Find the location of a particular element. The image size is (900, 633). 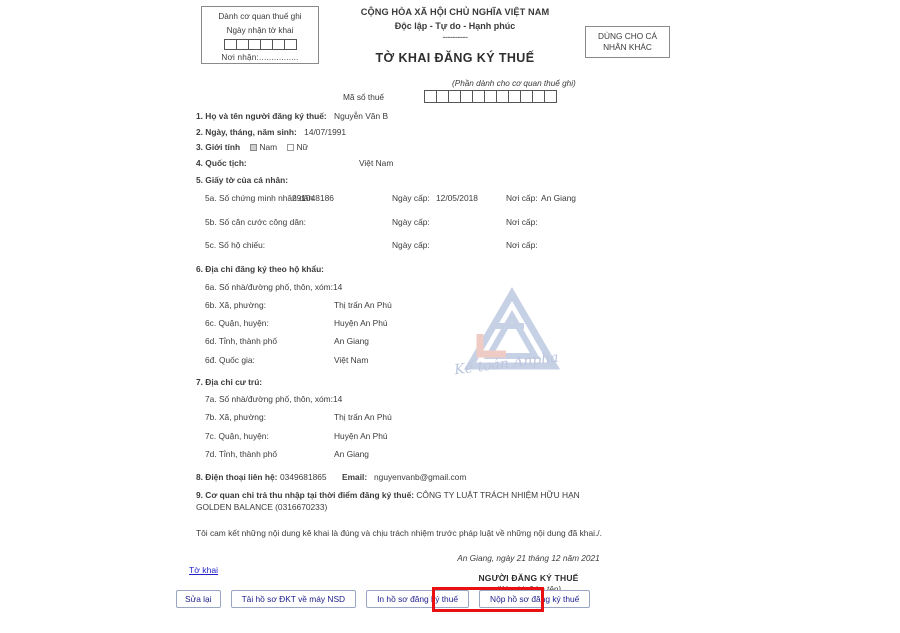

passport-issue-date-label: Ngày cấp: is located at coordinates (411, 245).